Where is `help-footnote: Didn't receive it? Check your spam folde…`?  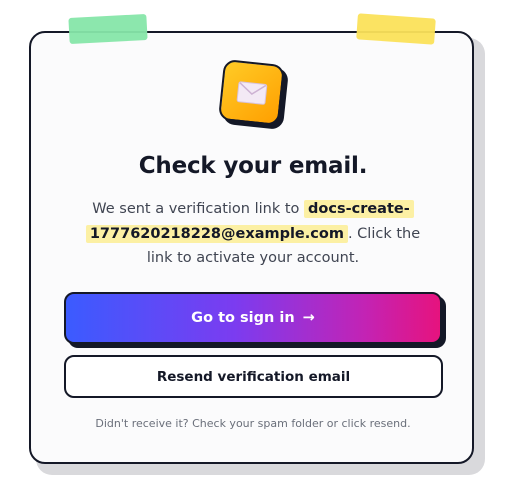 help-footnote: Didn't receive it? Check your spam folde… is located at coordinates (253, 423).